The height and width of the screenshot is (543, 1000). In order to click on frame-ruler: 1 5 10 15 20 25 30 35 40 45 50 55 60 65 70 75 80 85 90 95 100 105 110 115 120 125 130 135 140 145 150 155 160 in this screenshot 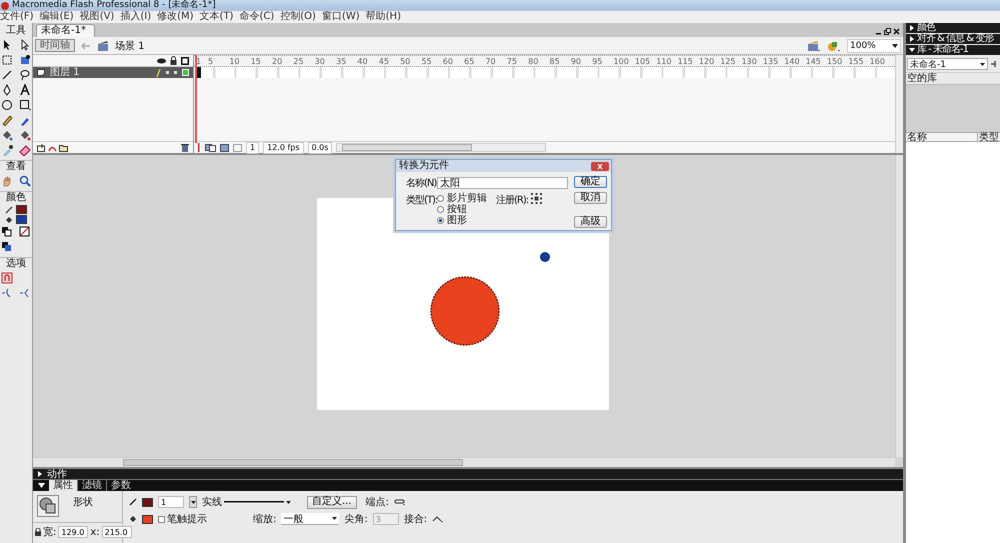, I will do `click(544, 61)`.